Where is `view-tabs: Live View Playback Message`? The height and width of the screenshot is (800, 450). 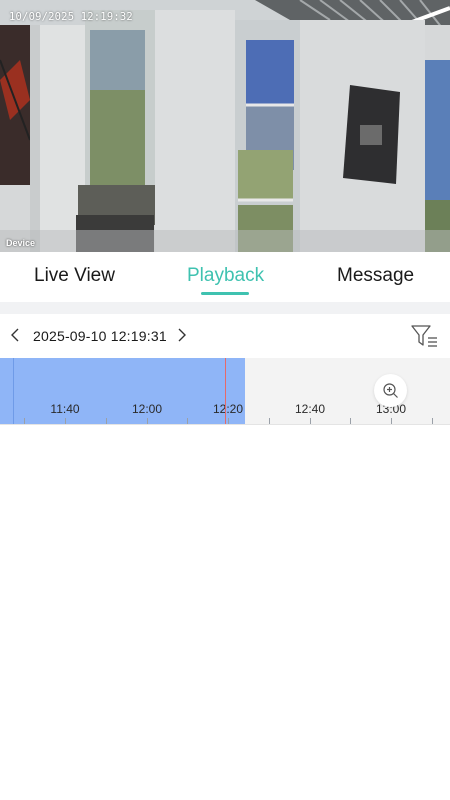
view-tabs: Live View Playback Message is located at coordinates (225, 277).